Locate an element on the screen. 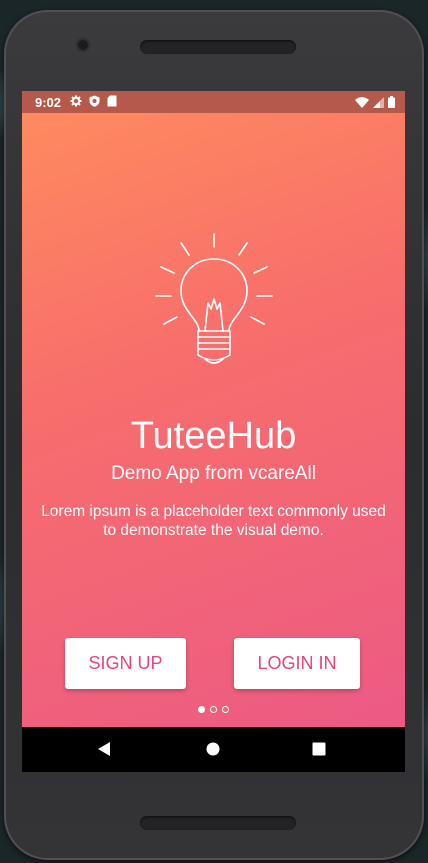 The width and height of the screenshot is (428, 863). shield-icon is located at coordinates (94, 102).